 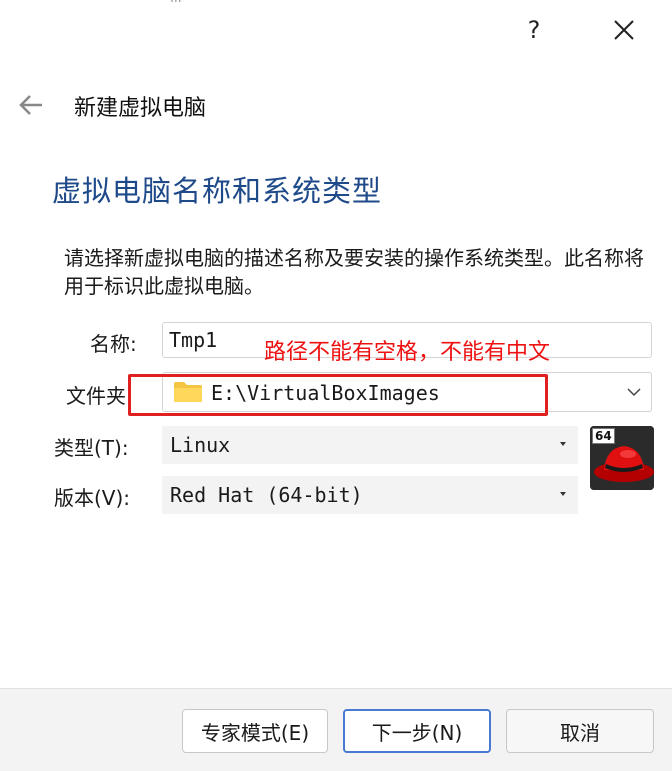 What do you see at coordinates (217, 191) in the screenshot?
I see `section-title: 虚拟电脑名称和系统类型` at bounding box center [217, 191].